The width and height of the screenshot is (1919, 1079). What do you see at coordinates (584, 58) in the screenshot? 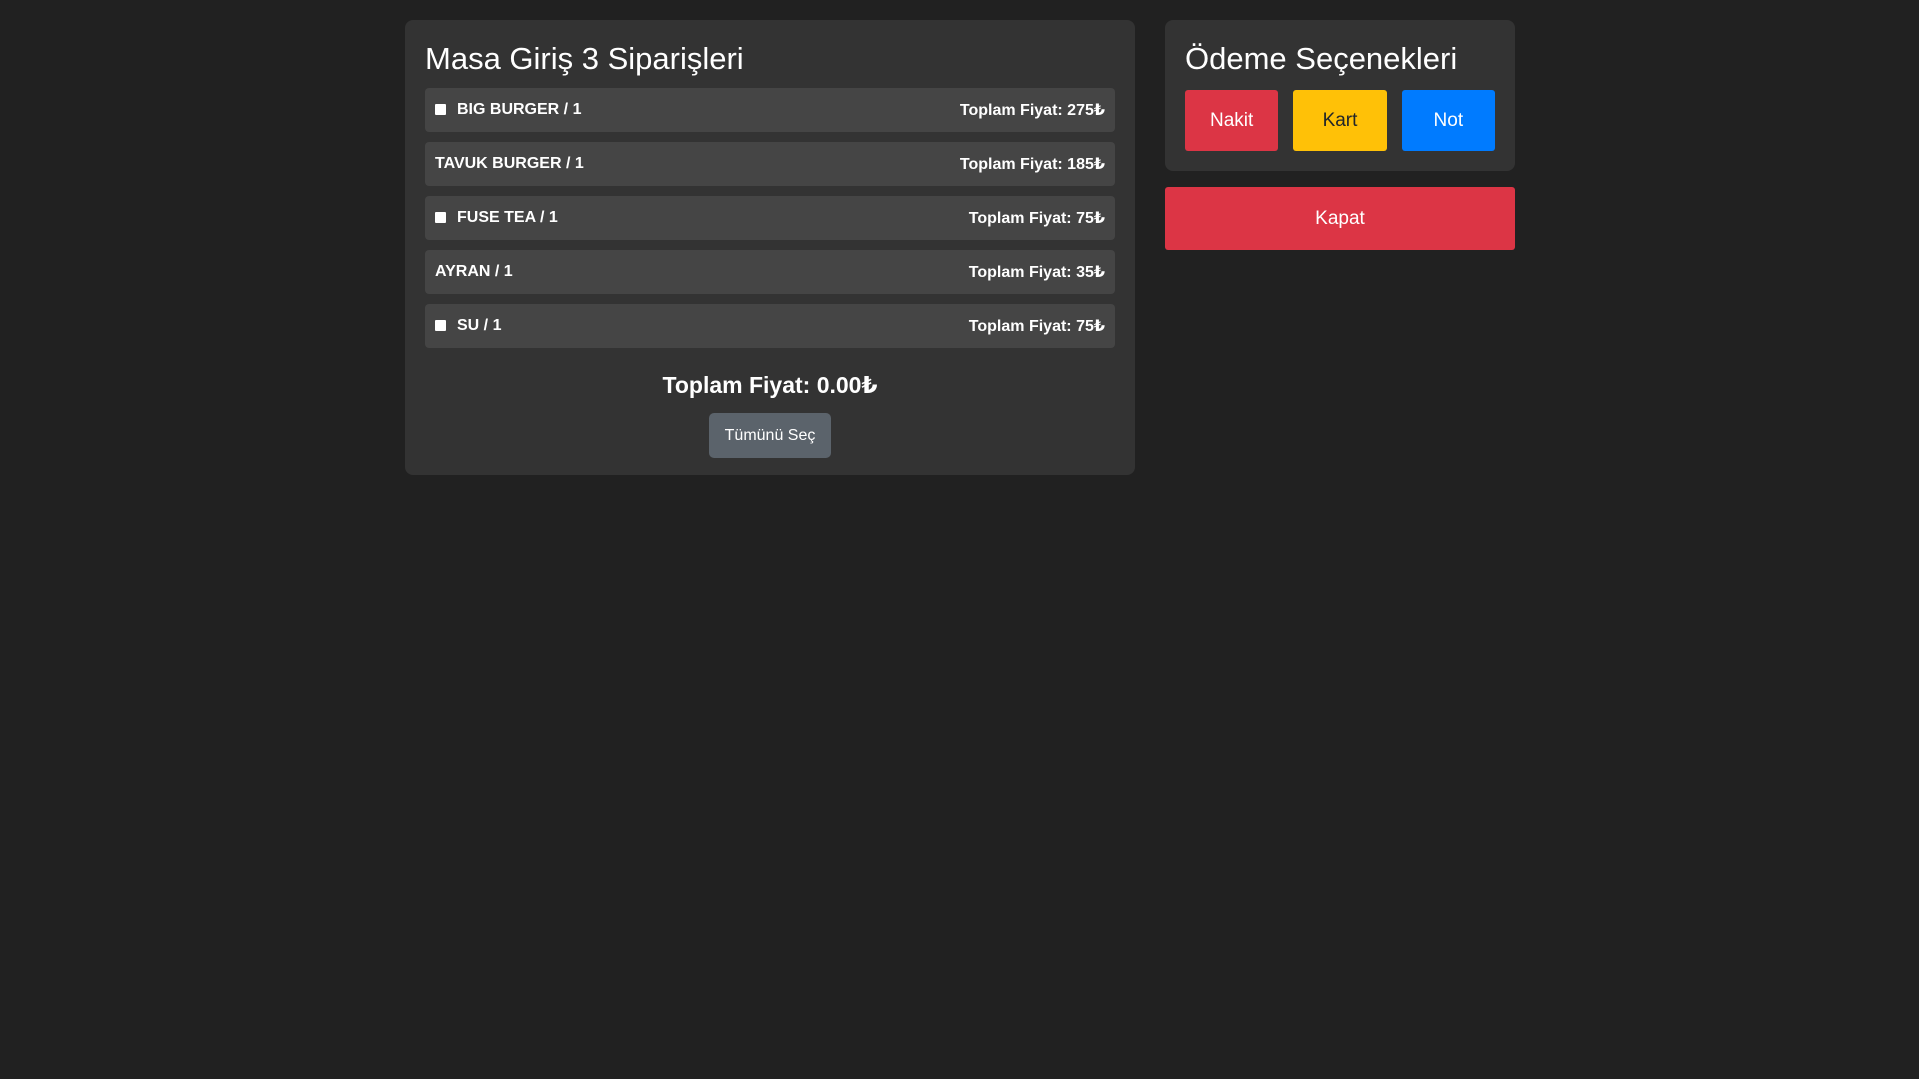
I see `orders-title: Masa Giriş 3 Siparişleri` at bounding box center [584, 58].